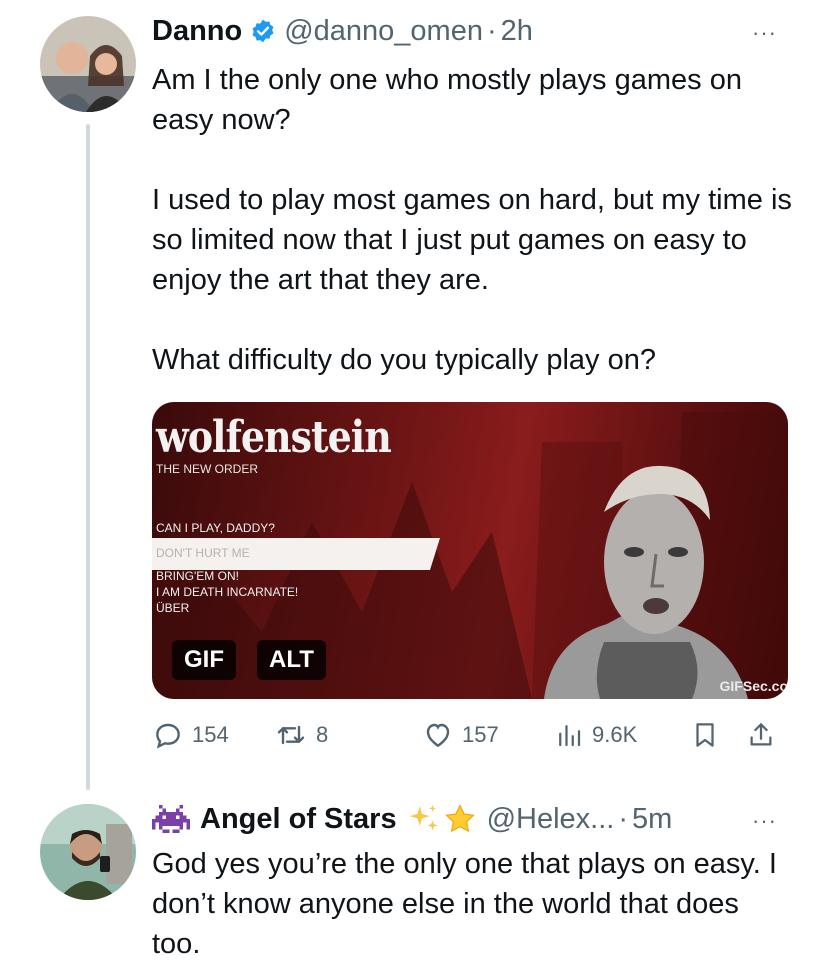  Describe the element at coordinates (460, 819) in the screenshot. I see `star-icon` at that location.